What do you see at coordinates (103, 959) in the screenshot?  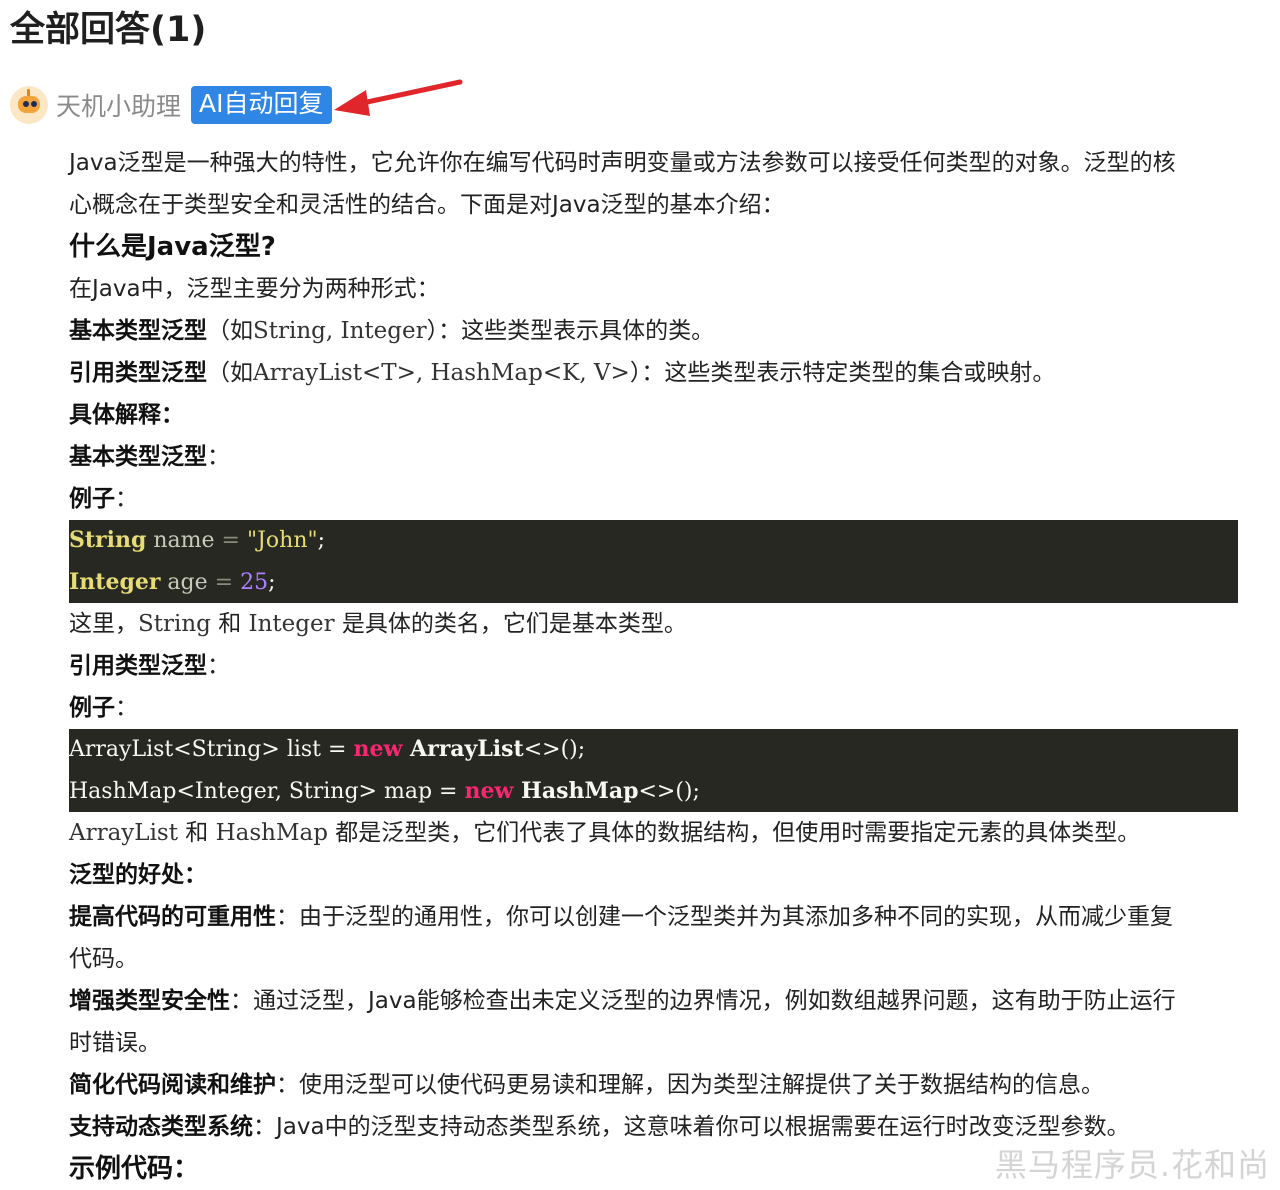 I see `benefit-item-cont: 代码。` at bounding box center [103, 959].